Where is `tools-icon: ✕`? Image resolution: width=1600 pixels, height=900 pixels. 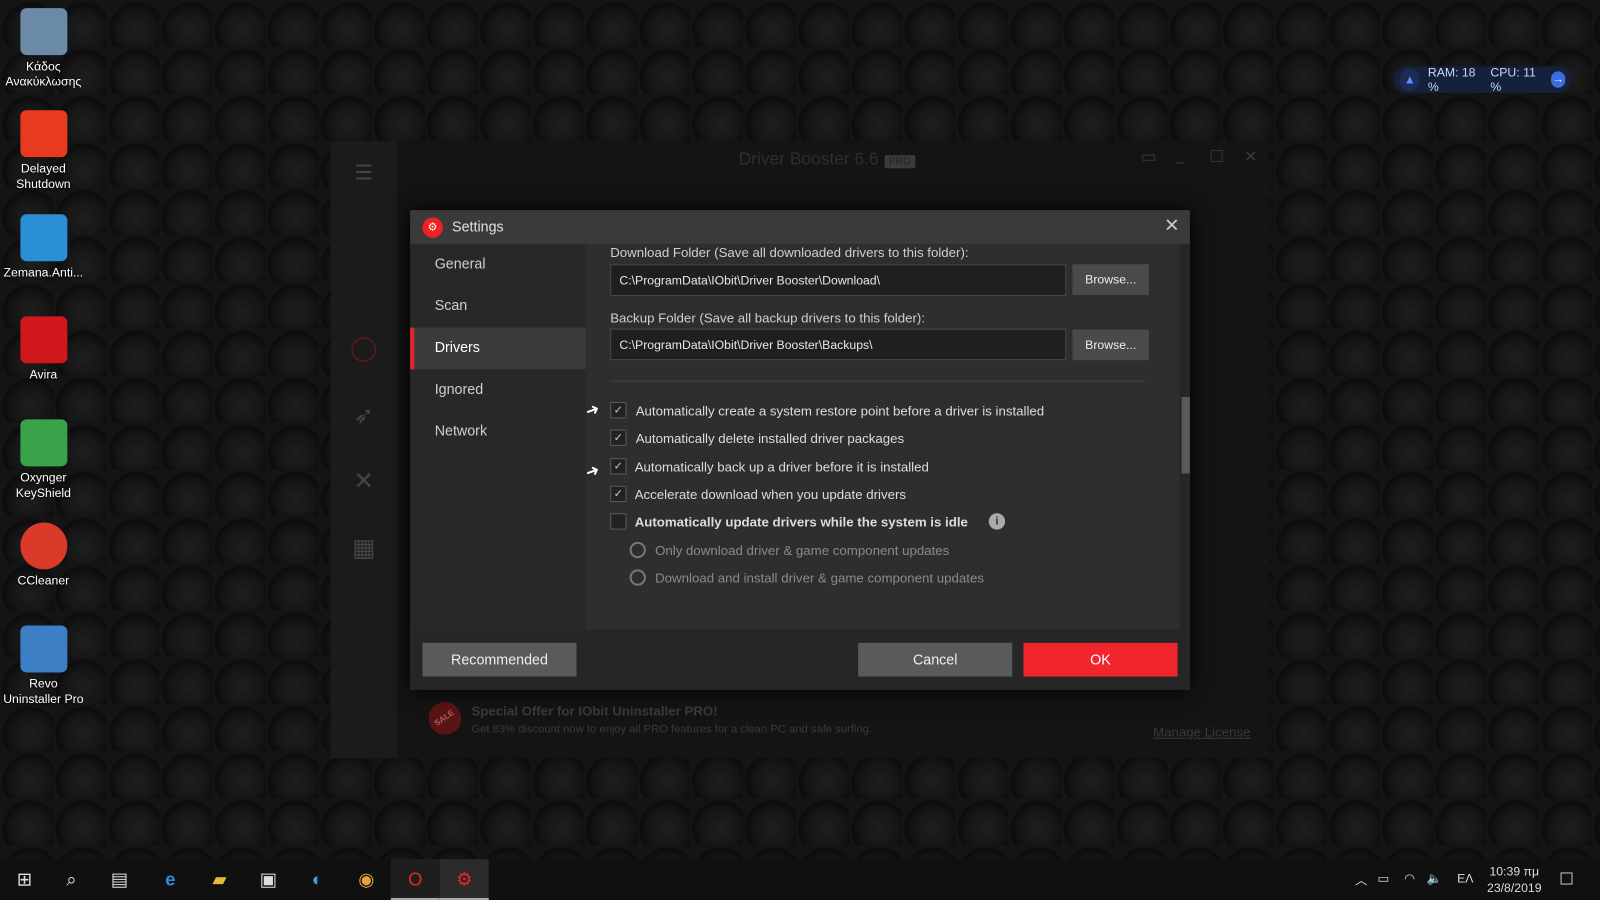 tools-icon: ✕ is located at coordinates (364, 481).